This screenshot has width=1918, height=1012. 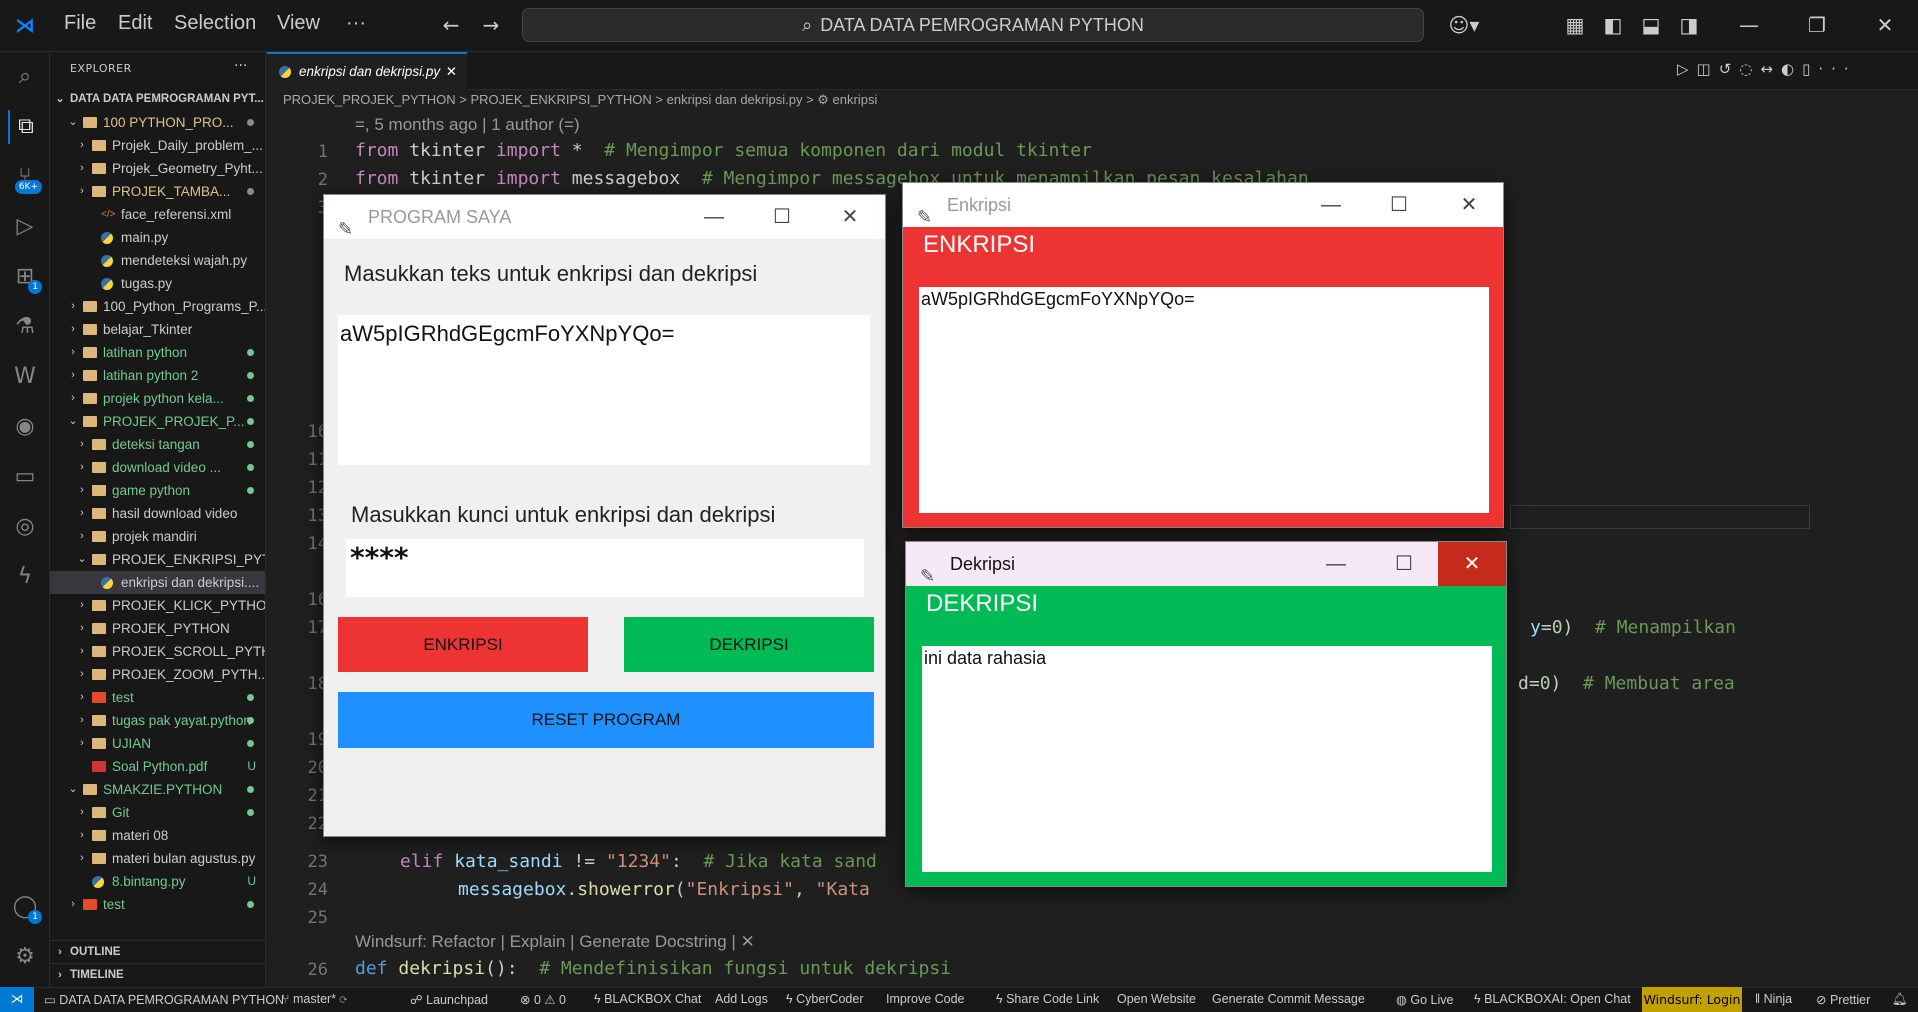 What do you see at coordinates (25, 477) in the screenshot?
I see `chat-icon: ▭` at bounding box center [25, 477].